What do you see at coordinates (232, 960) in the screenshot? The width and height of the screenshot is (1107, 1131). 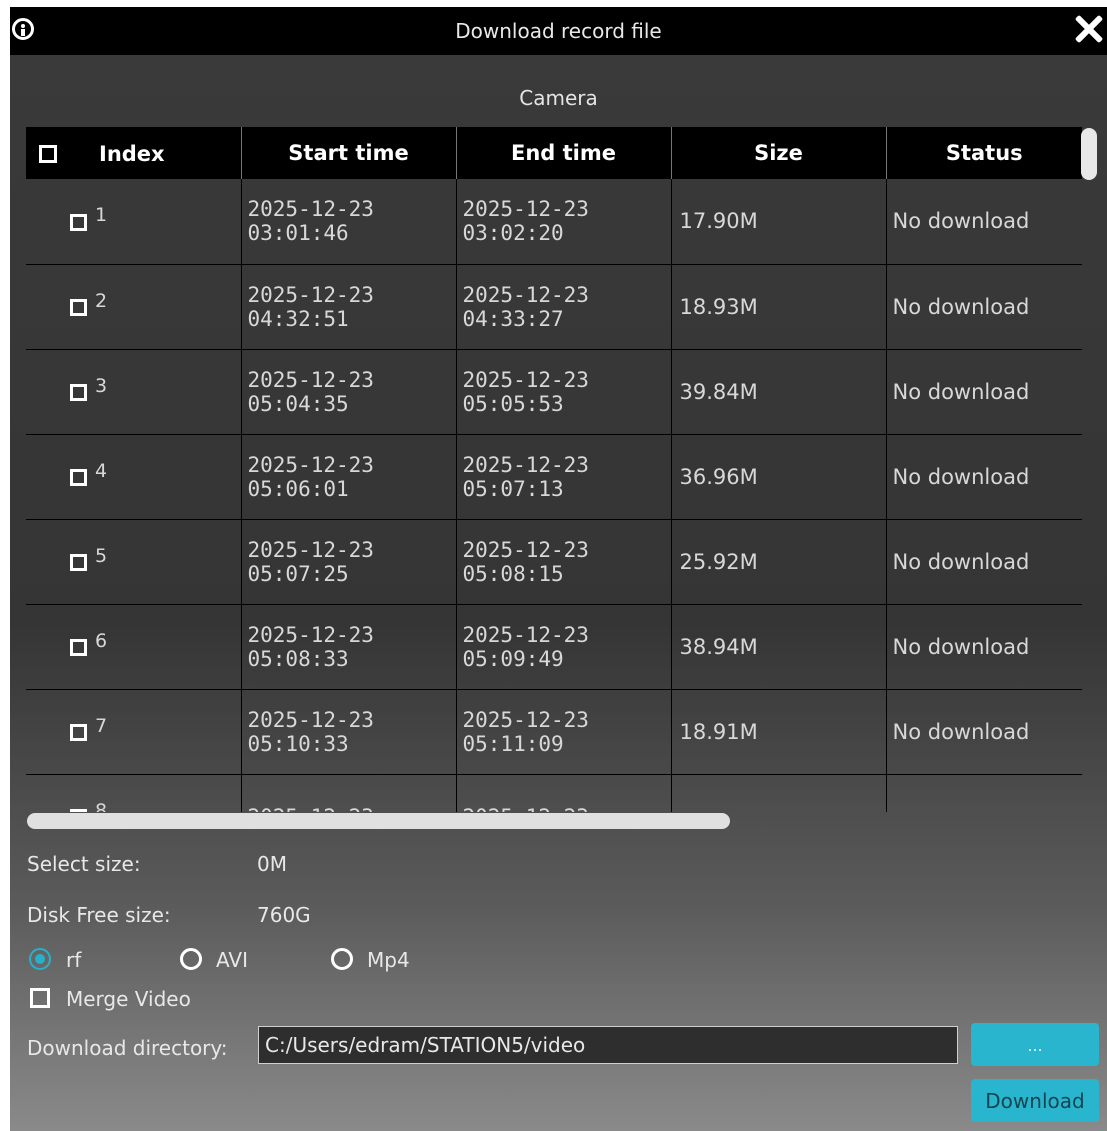 I see `format-avi-label: AVI` at bounding box center [232, 960].